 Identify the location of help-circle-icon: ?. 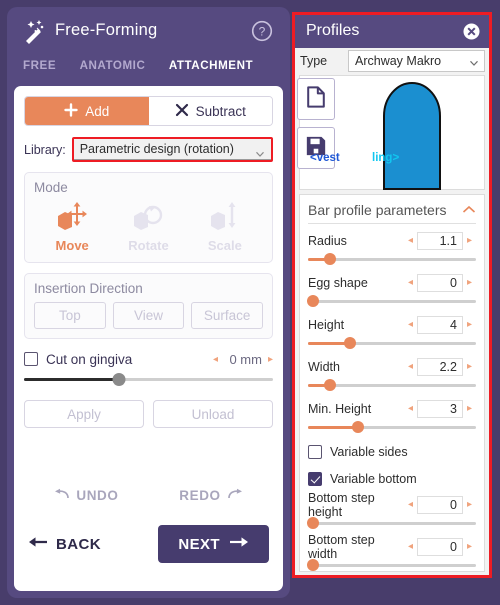
(262, 31).